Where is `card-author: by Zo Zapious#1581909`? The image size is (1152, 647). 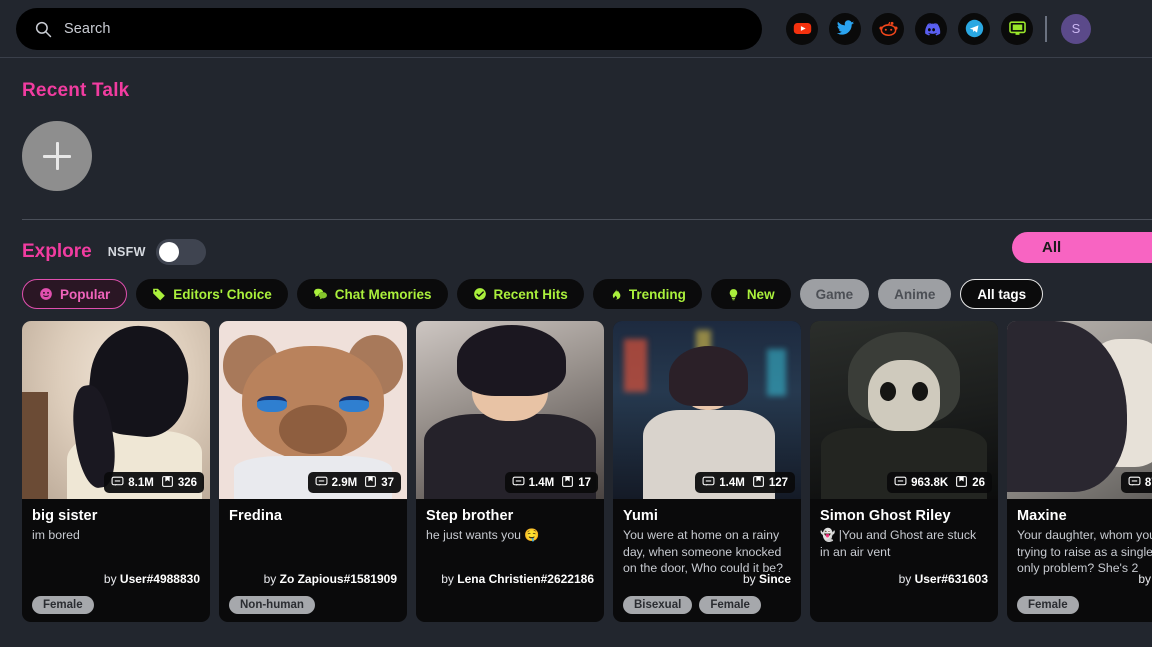
card-author: by Zo Zapious#1581909 is located at coordinates (330, 579).